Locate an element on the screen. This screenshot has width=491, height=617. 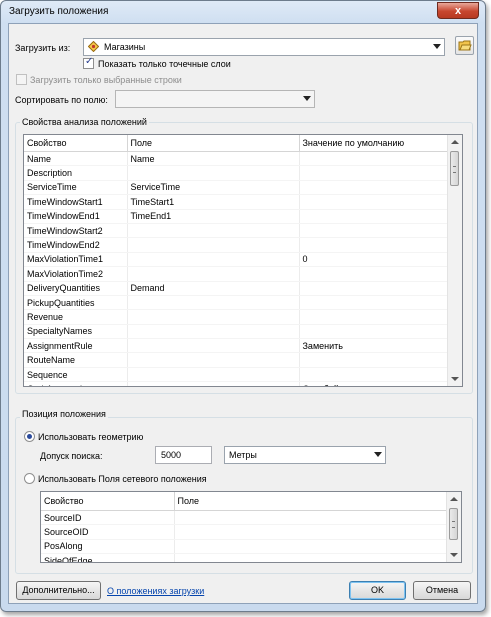
table-row: Name Name is located at coordinates (237, 159).